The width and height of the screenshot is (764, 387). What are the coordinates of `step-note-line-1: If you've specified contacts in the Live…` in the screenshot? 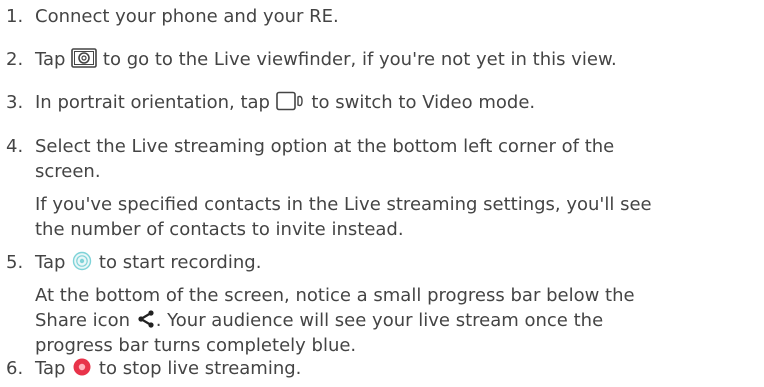 It's located at (343, 204).